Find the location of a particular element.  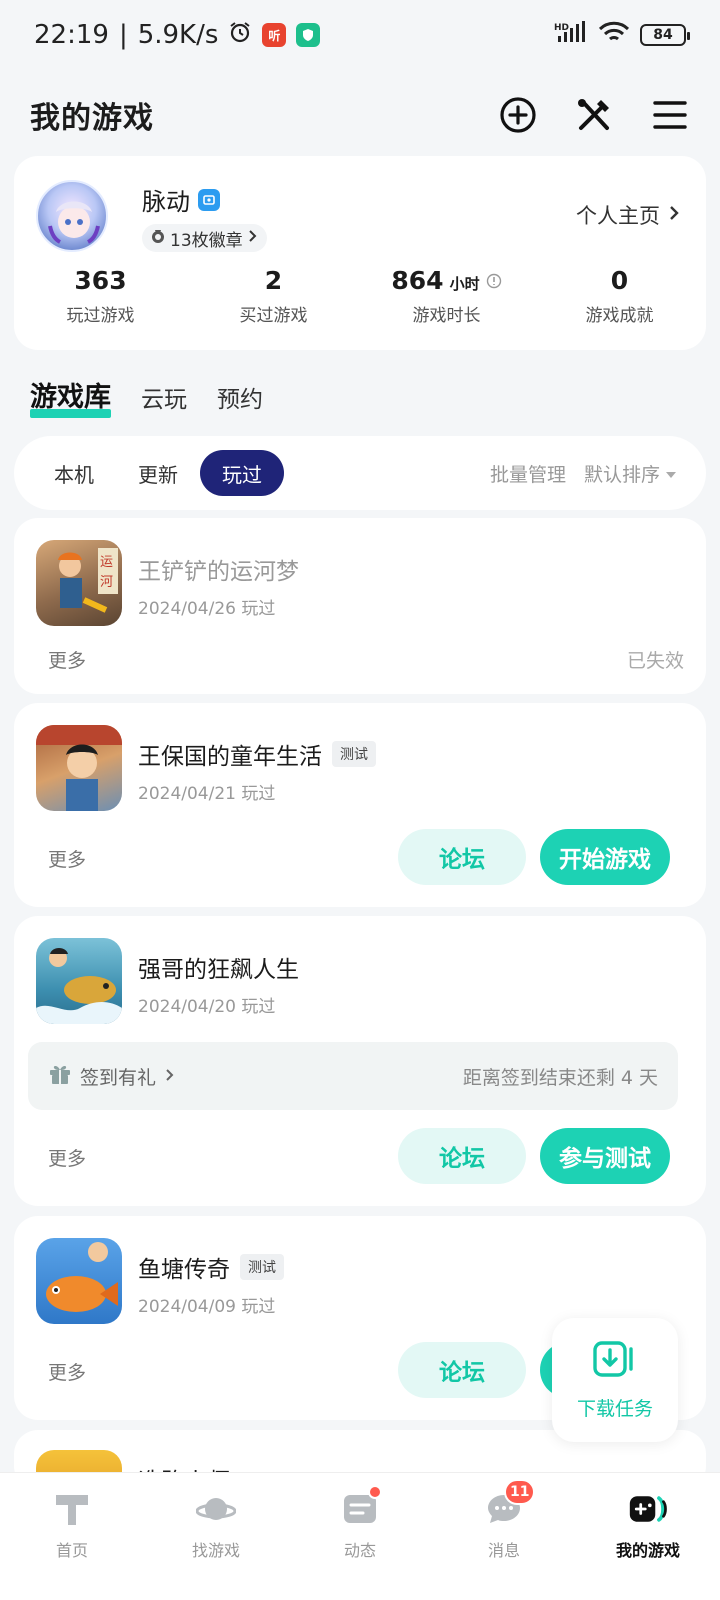

game-icon: 运河 is located at coordinates (79, 583).